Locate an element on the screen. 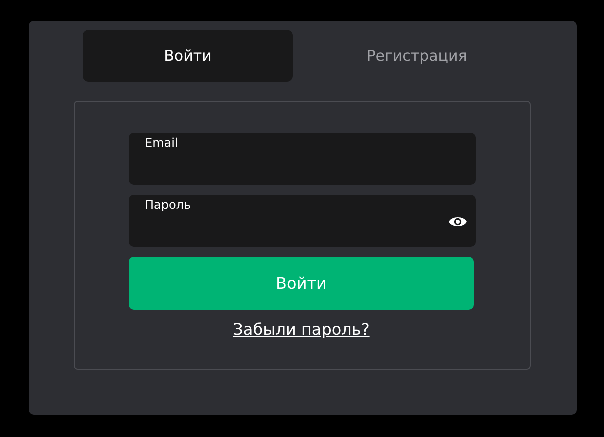 Image resolution: width=604 pixels, height=437 pixels. forgot-password-link: Забыли пароль? is located at coordinates (301, 329).